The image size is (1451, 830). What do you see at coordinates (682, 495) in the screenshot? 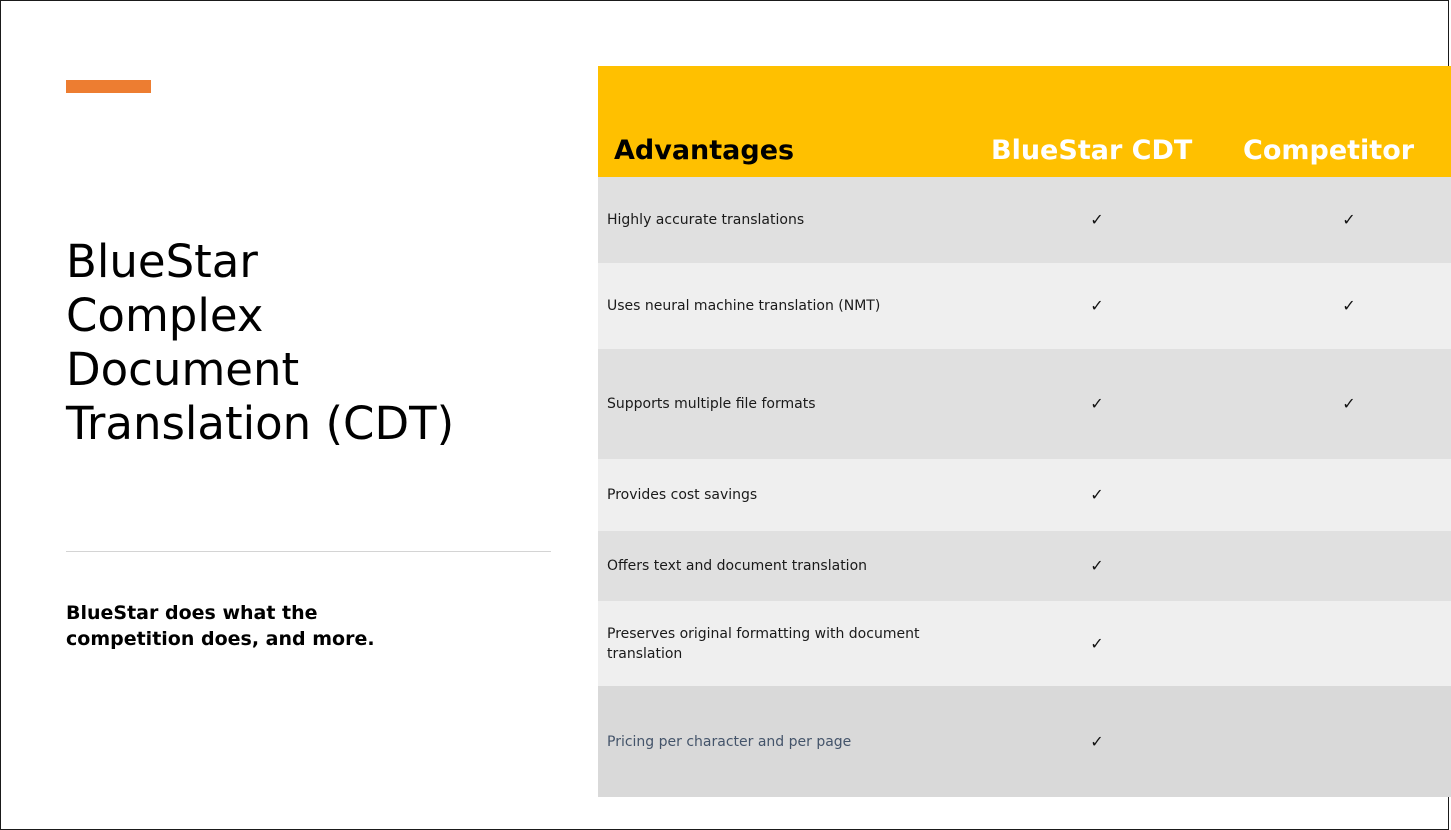
I see `row-label: Provides cost savings` at bounding box center [682, 495].